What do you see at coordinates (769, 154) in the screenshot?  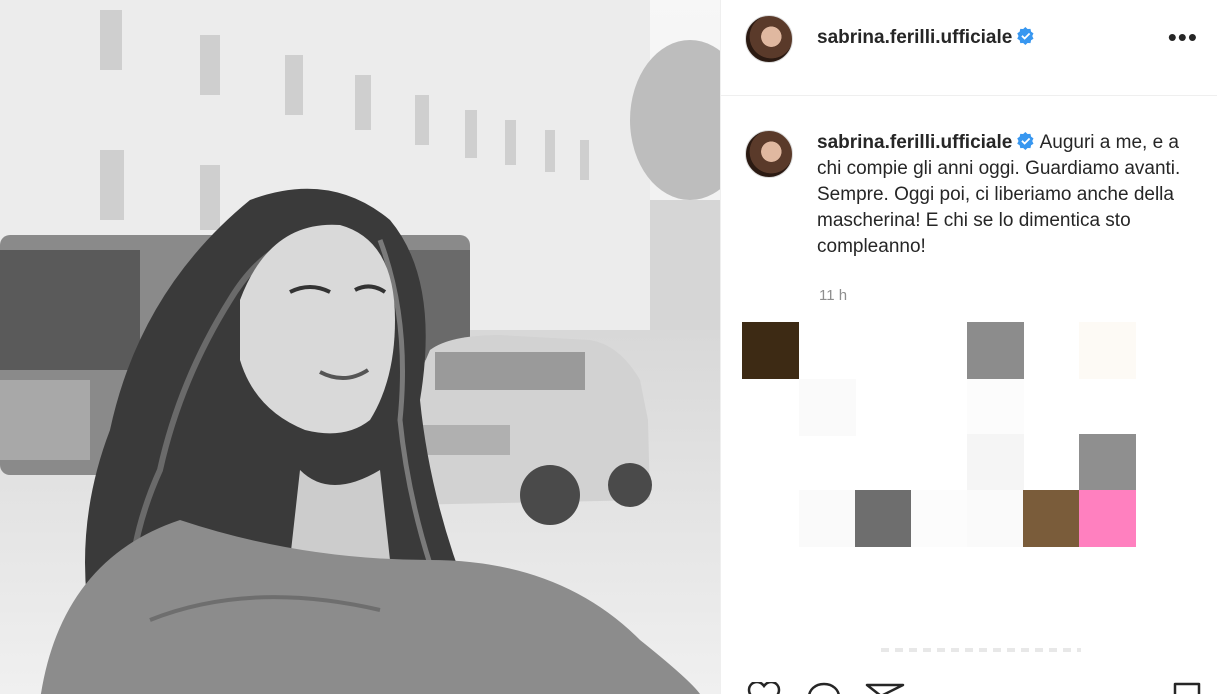 I see `caption-avatar` at bounding box center [769, 154].